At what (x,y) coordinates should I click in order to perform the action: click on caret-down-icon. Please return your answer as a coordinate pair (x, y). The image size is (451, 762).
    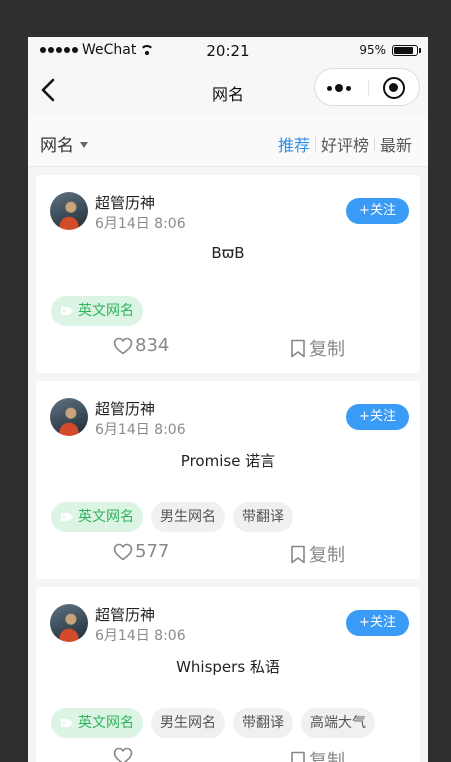
    Looking at the image, I should click on (84, 144).